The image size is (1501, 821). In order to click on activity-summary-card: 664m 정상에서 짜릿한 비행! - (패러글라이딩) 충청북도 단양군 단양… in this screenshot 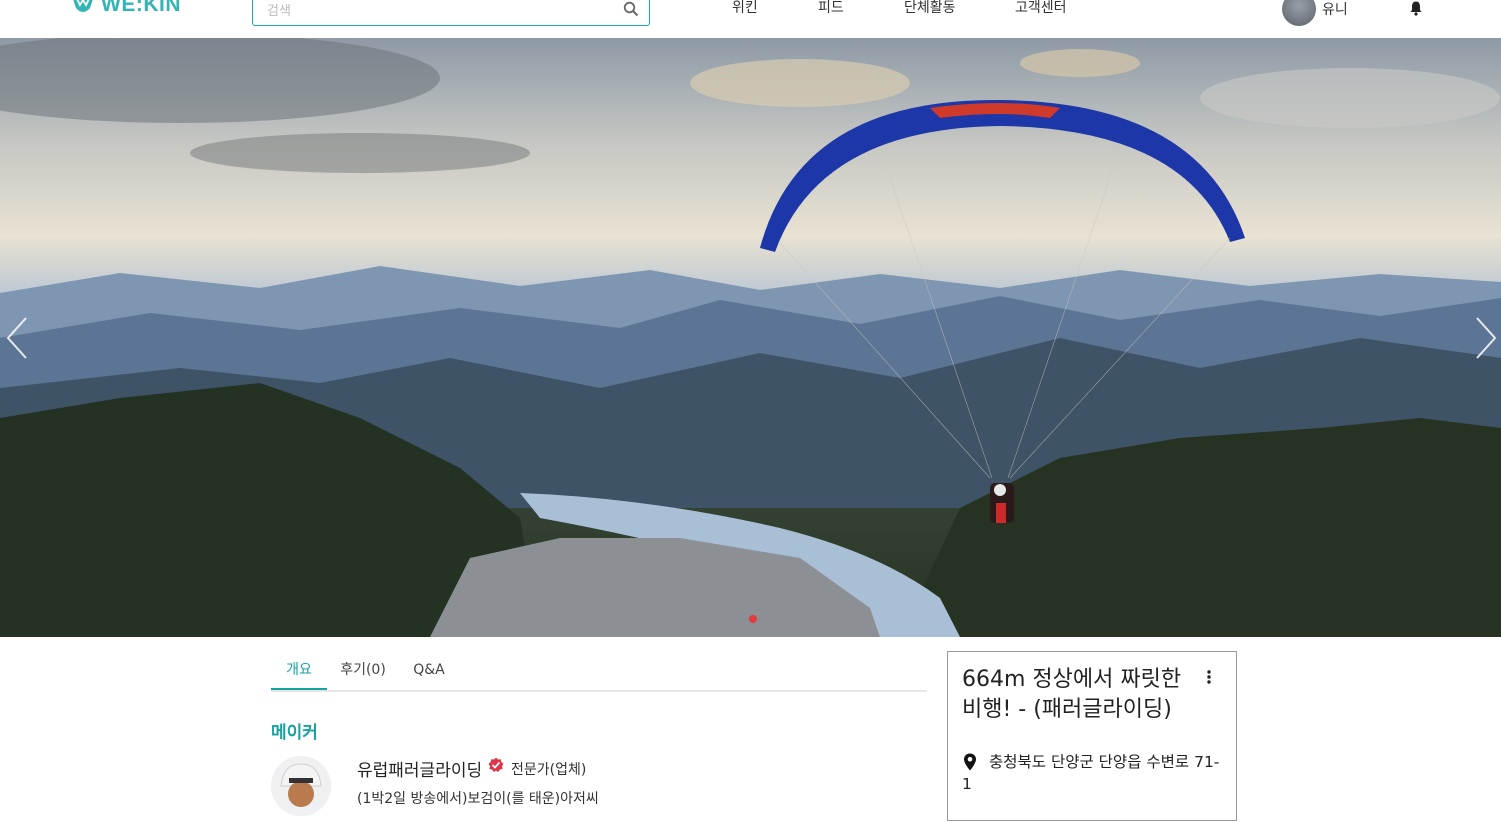, I will do `click(1092, 736)`.